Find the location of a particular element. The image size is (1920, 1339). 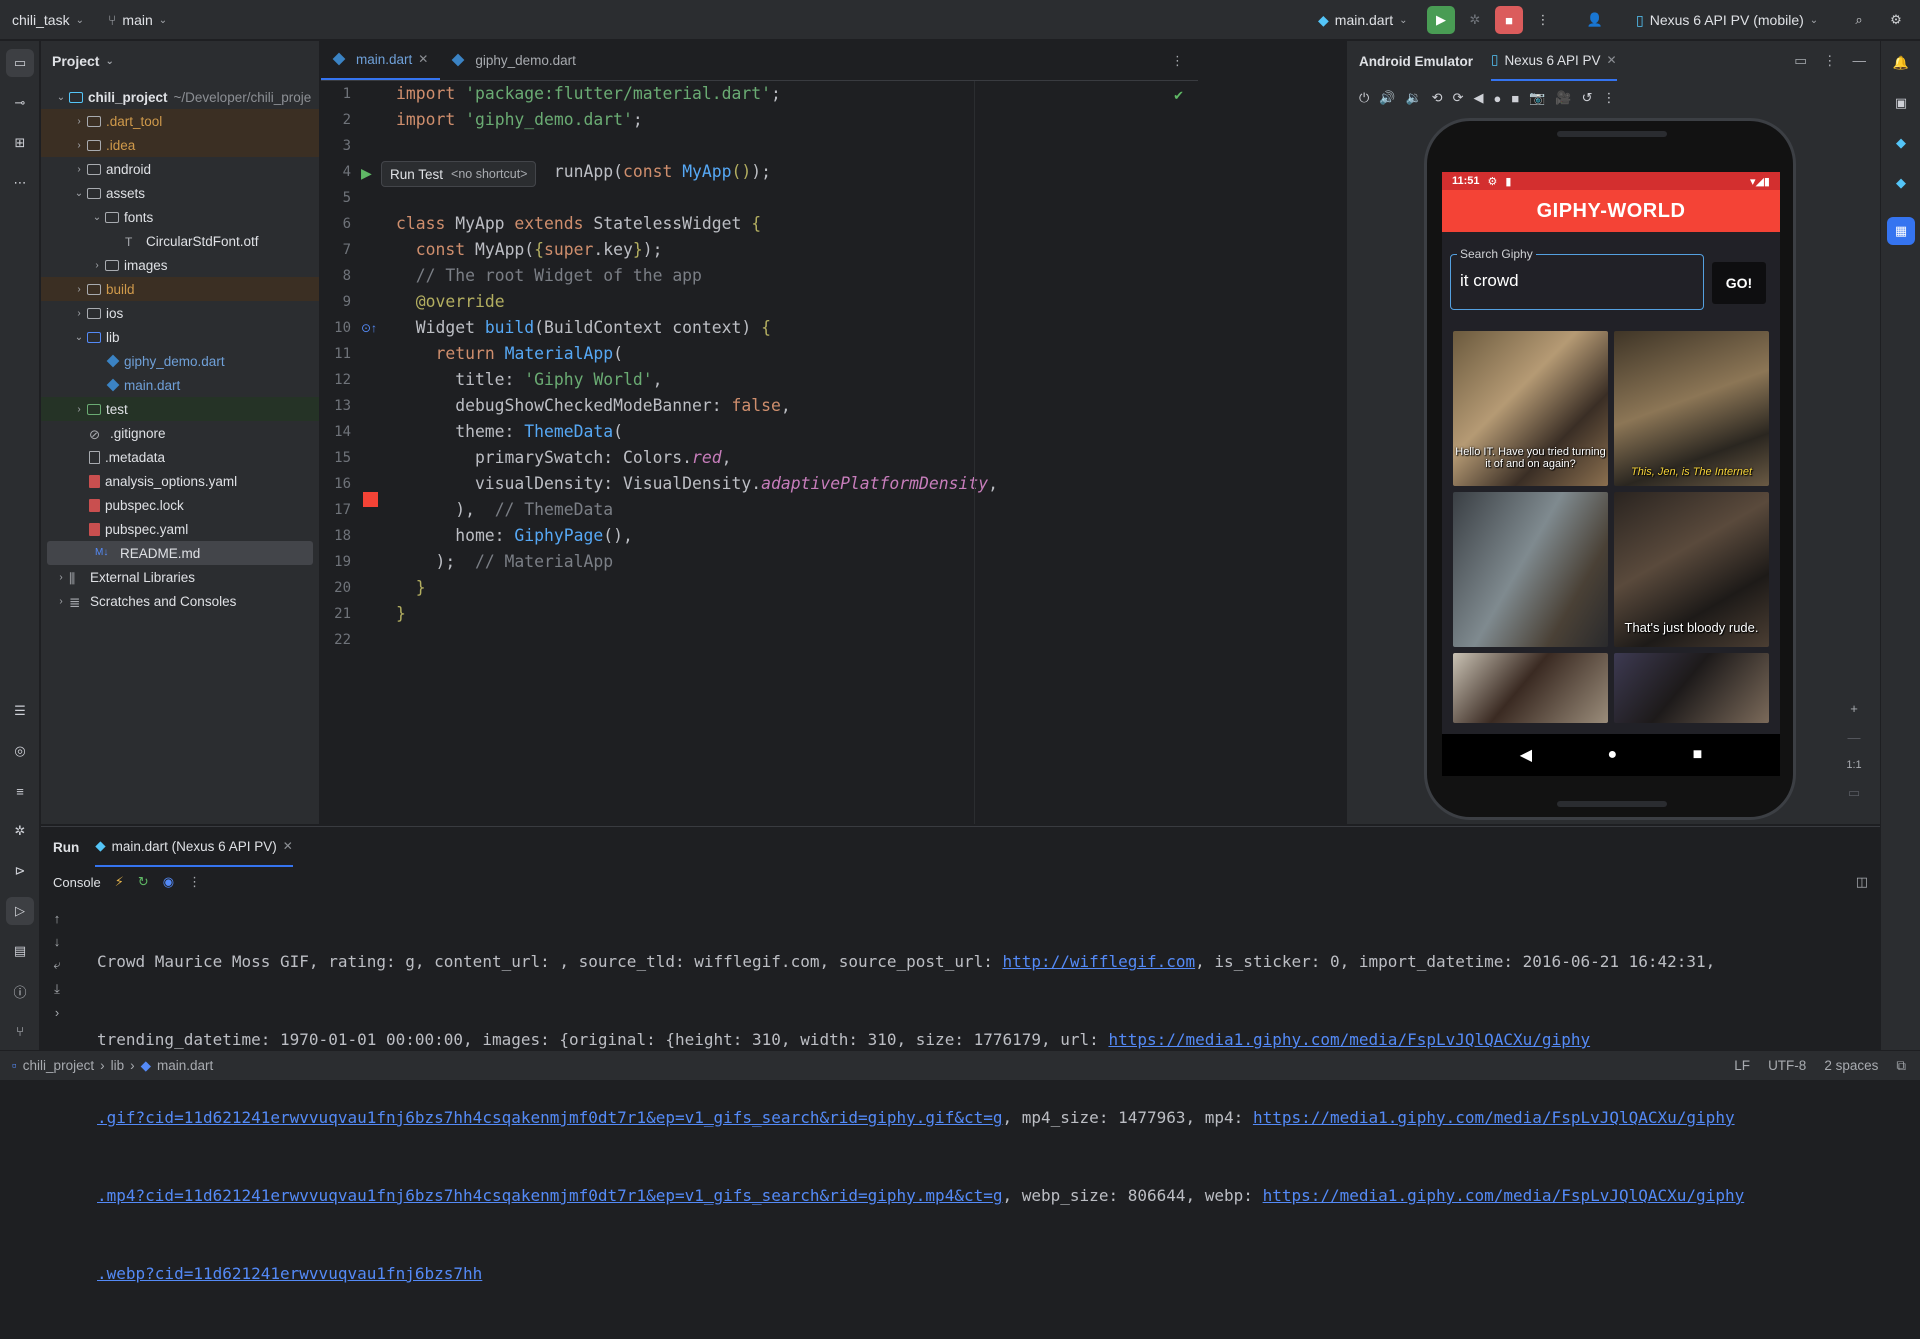

debug-icon: ✲ is located at coordinates (1475, 20).